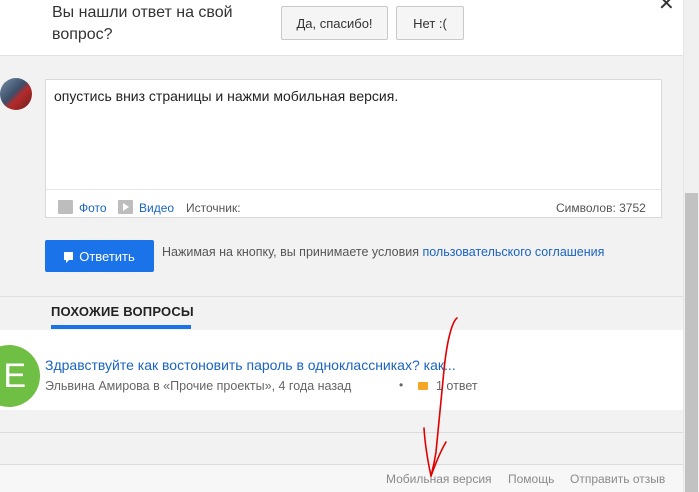  I want to click on answers-count: 1 ответ, so click(457, 386).